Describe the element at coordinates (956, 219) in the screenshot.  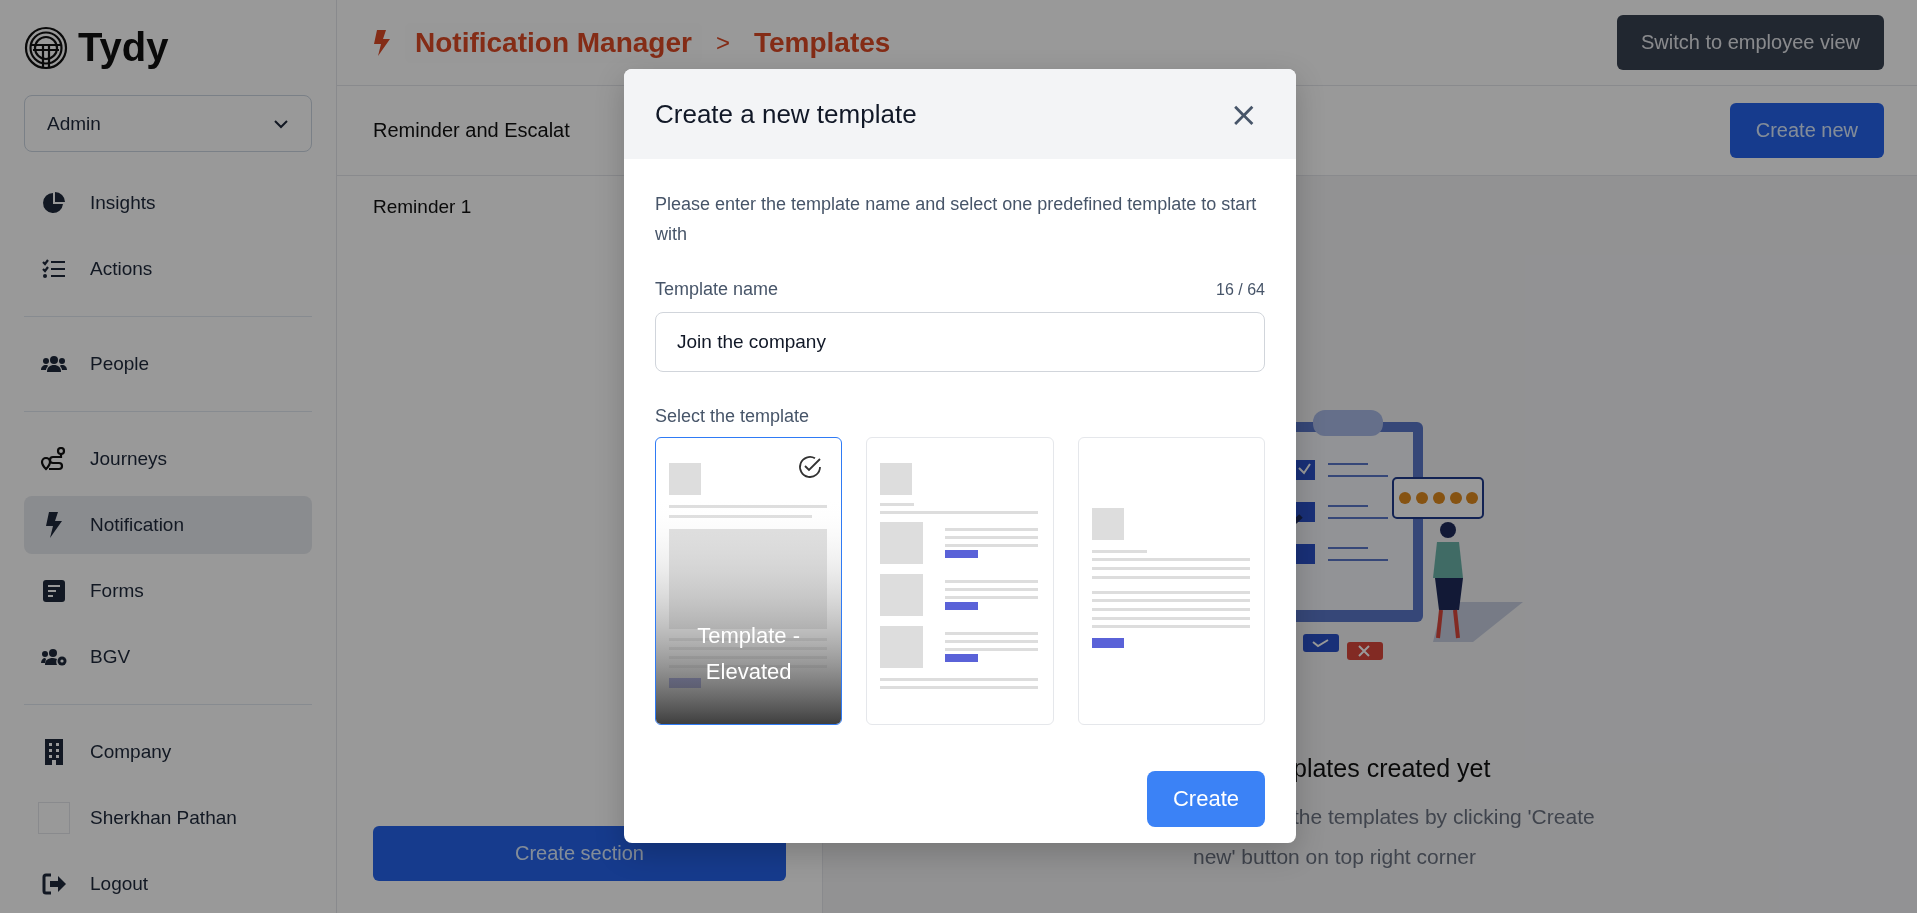
I see `dialog-description: Please enter the template name and select one predefined template to start with` at that location.